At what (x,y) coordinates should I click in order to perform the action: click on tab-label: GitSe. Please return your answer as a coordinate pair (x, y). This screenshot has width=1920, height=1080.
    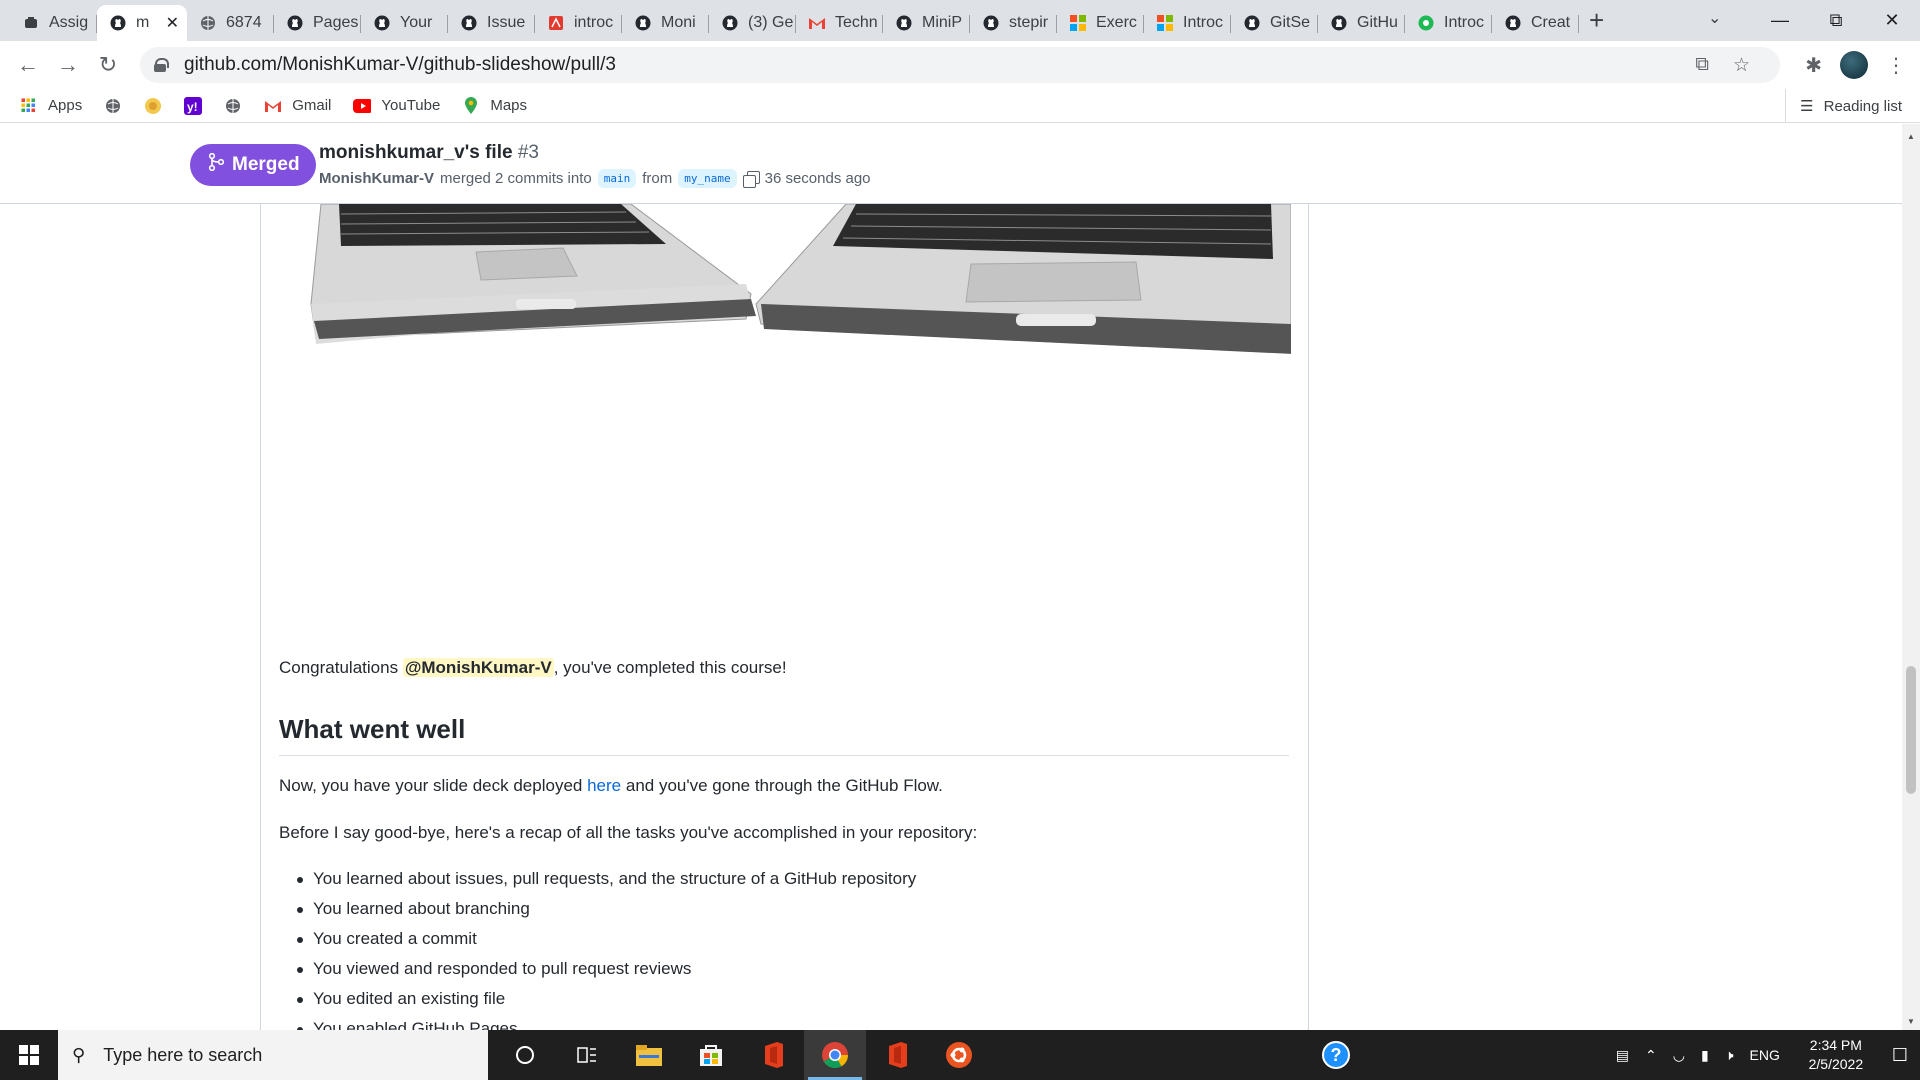
    Looking at the image, I should click on (1290, 22).